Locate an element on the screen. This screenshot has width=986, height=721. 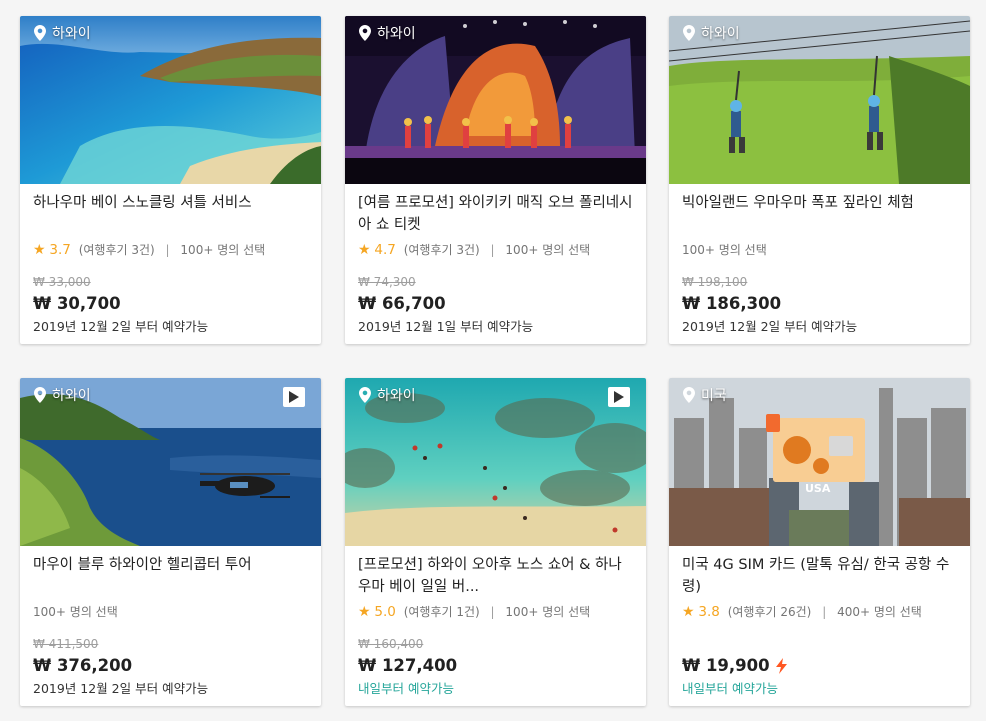
original-price-placeholder is located at coordinates (819, 644).